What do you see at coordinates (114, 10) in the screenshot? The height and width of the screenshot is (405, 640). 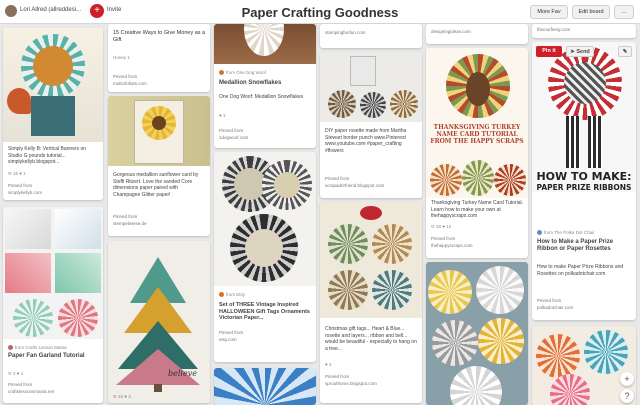 I see `invite-link: Invite` at bounding box center [114, 10].